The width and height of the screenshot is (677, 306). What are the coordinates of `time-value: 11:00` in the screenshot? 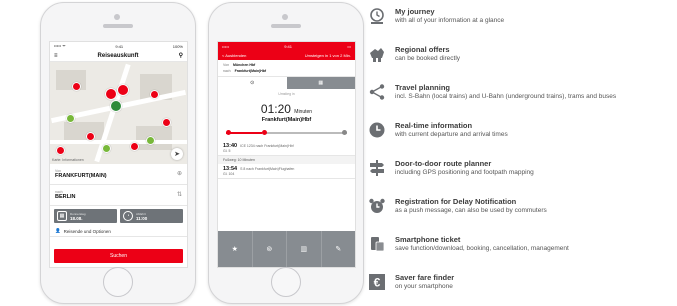 It's located at (142, 218).